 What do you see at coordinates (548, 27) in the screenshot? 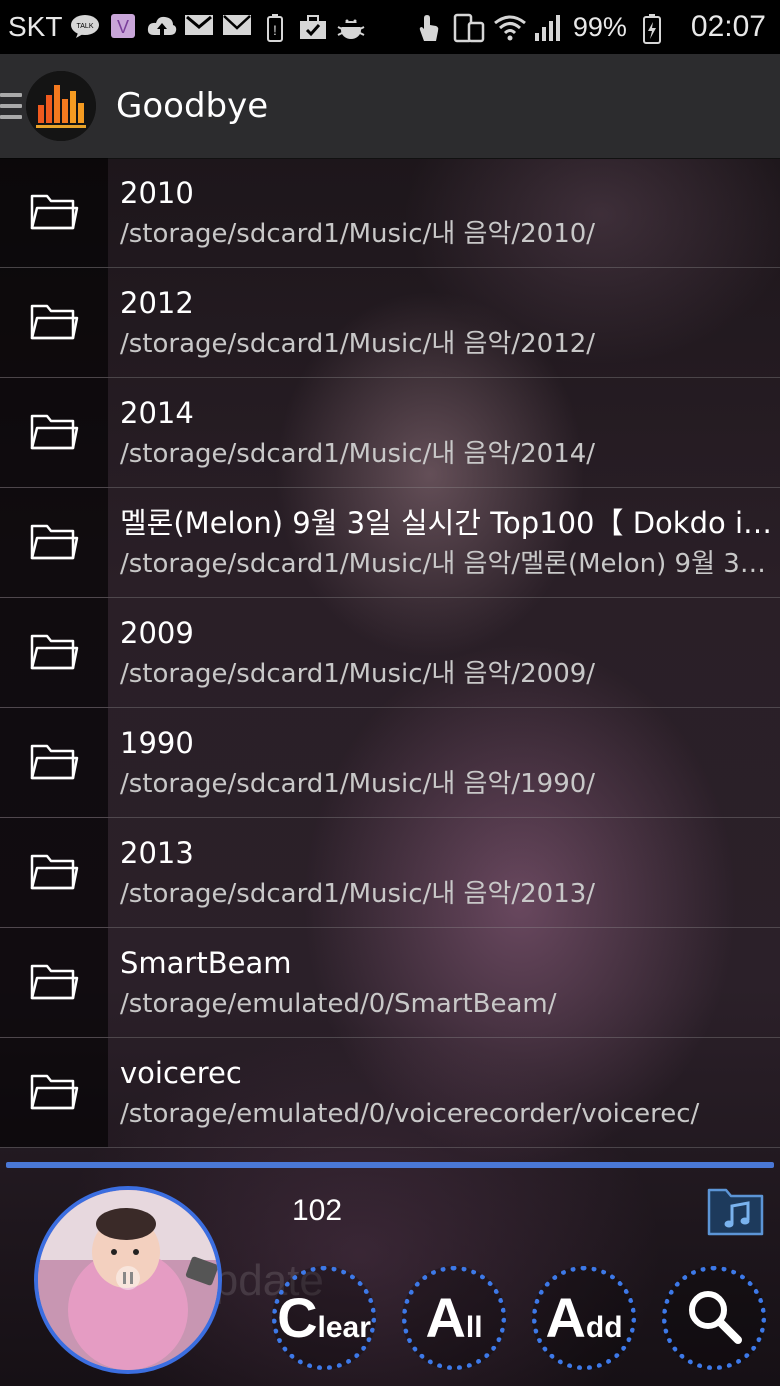
I see `signal-icon` at bounding box center [548, 27].